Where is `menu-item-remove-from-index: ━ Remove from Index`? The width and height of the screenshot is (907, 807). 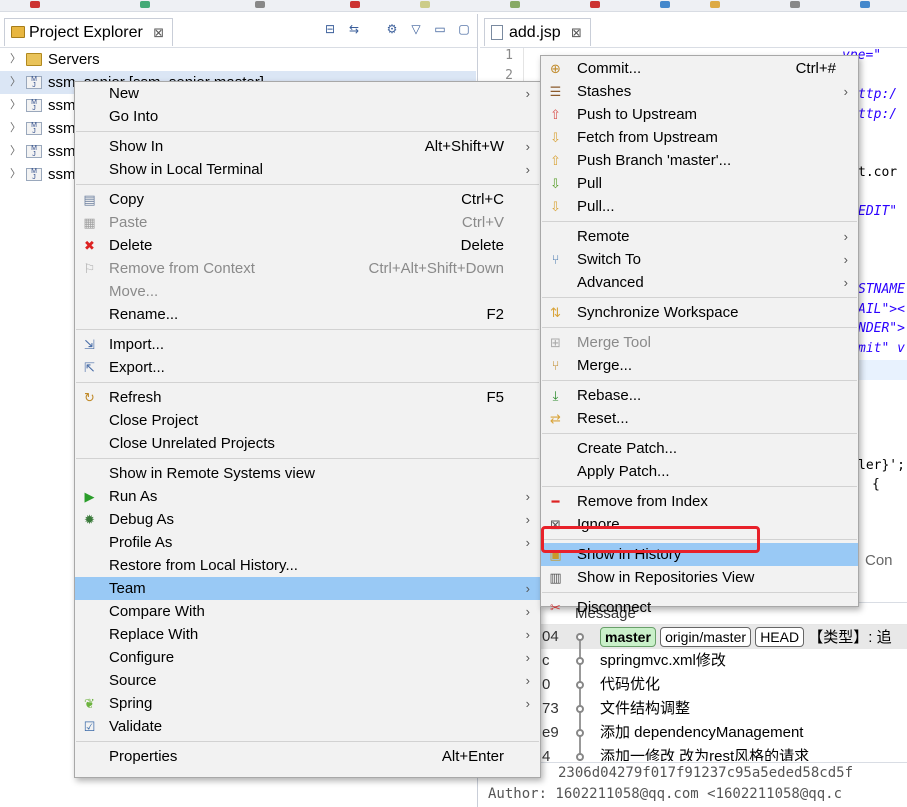 menu-item-remove-from-index: ━ Remove from Index is located at coordinates (699, 501).